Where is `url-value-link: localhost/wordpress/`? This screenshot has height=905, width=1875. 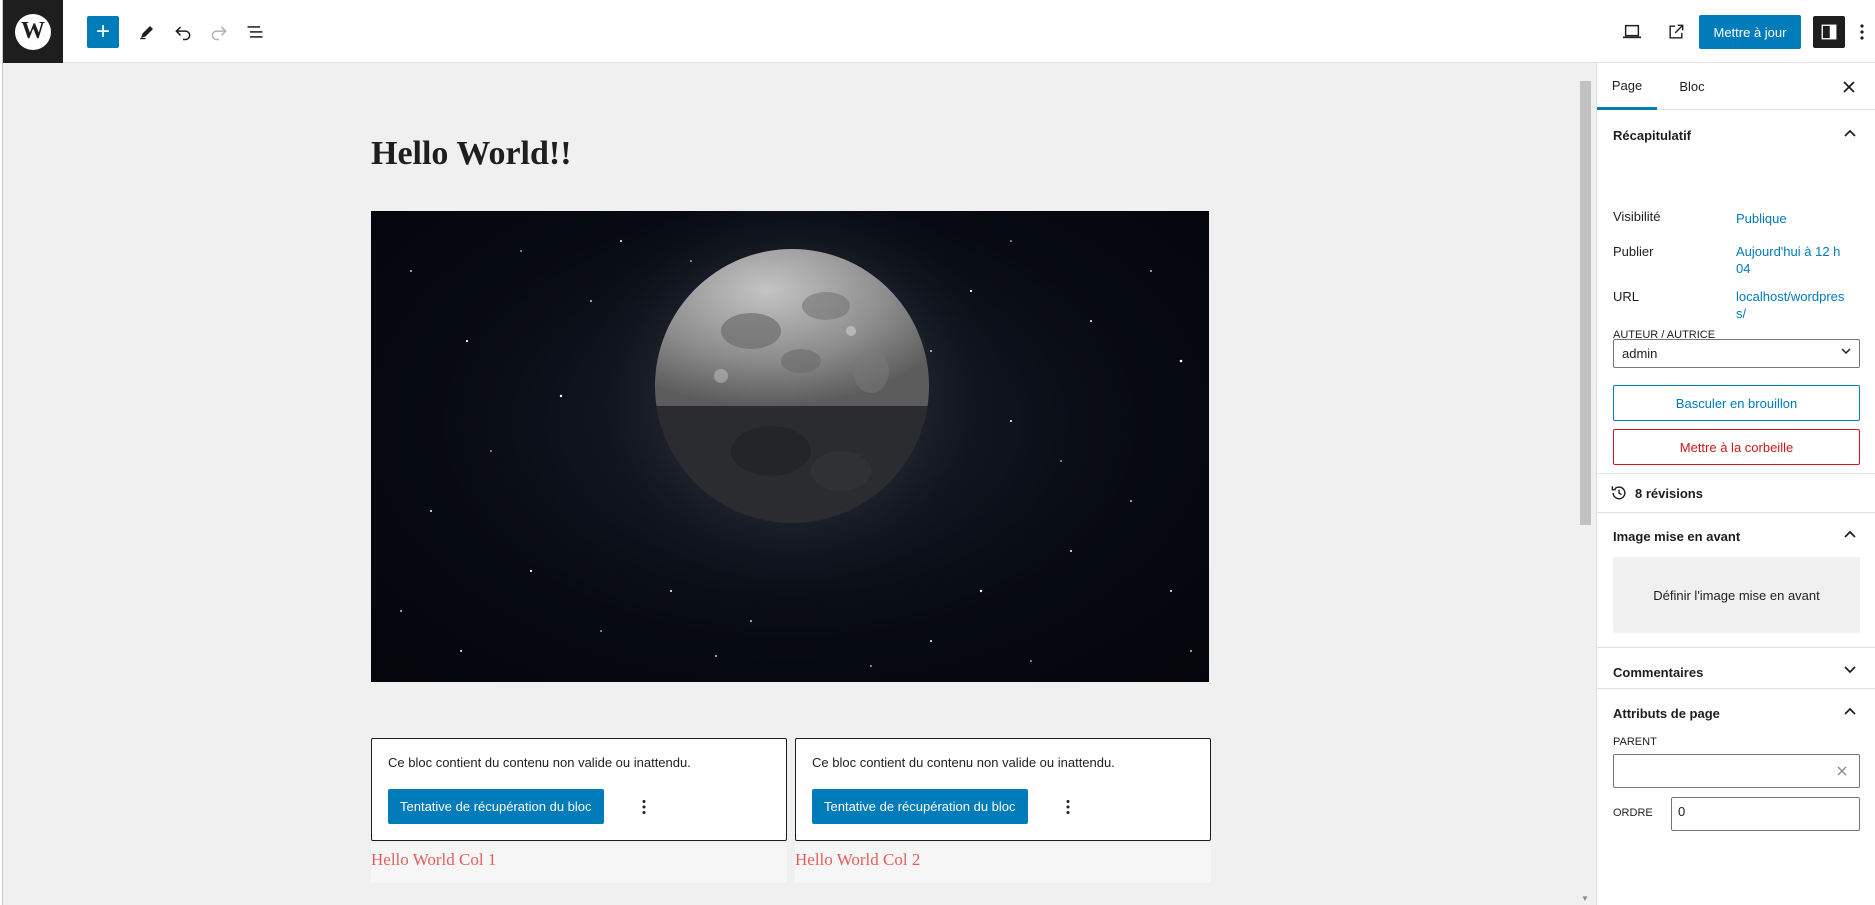 url-value-link: localhost/wordpress/ is located at coordinates (1793, 305).